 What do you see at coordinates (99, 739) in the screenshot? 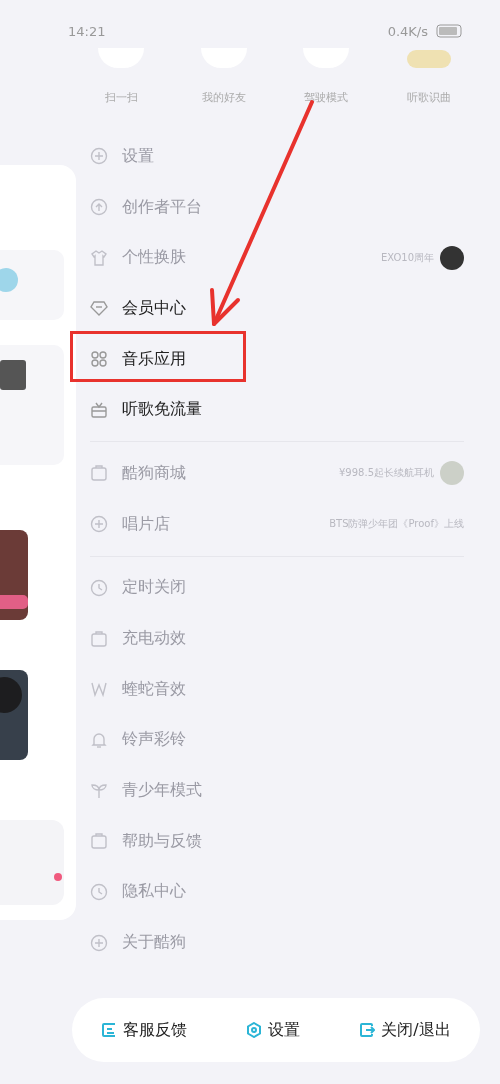
I see `bell-icon` at bounding box center [99, 739].